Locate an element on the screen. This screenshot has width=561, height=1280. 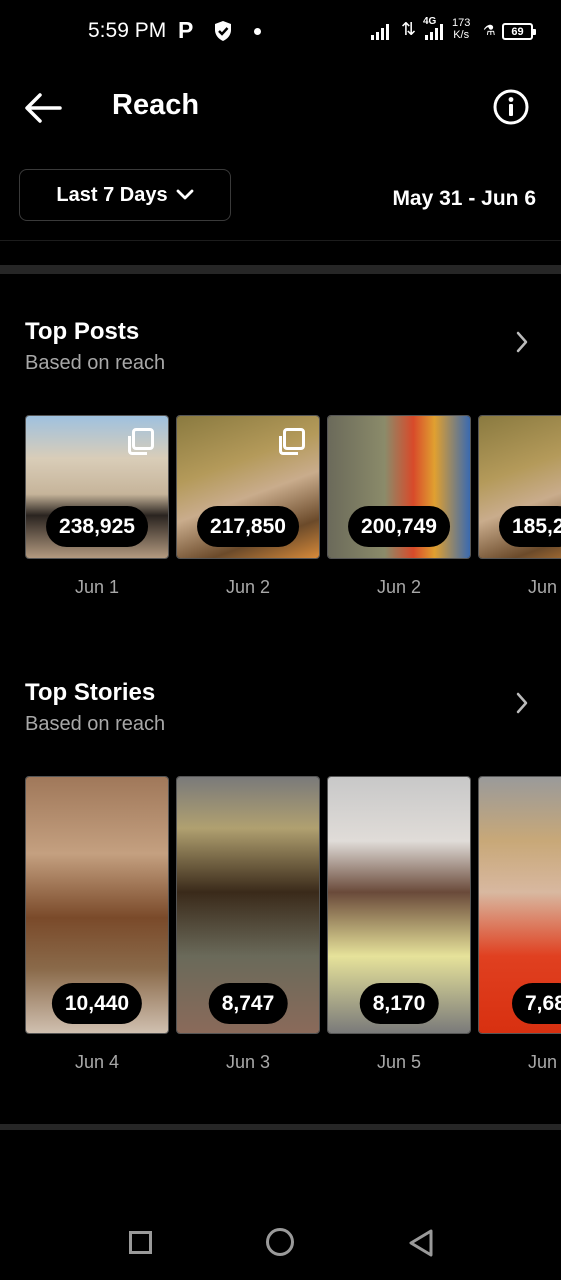
reach-count-badge: 217,850 is located at coordinates (248, 526).